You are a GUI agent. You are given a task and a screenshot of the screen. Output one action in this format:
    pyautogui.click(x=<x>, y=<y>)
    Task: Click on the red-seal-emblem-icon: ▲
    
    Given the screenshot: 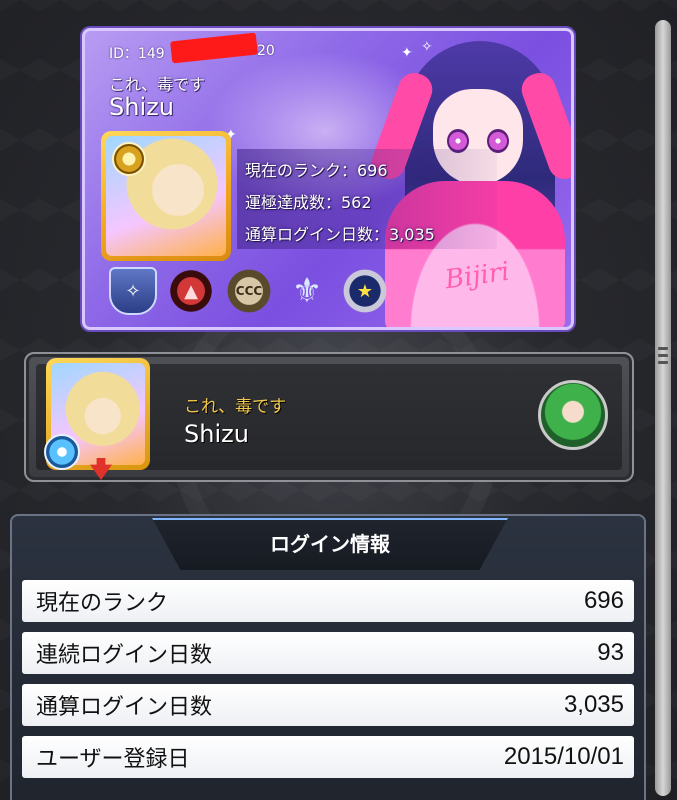 What is the action you would take?
    pyautogui.click(x=191, y=291)
    